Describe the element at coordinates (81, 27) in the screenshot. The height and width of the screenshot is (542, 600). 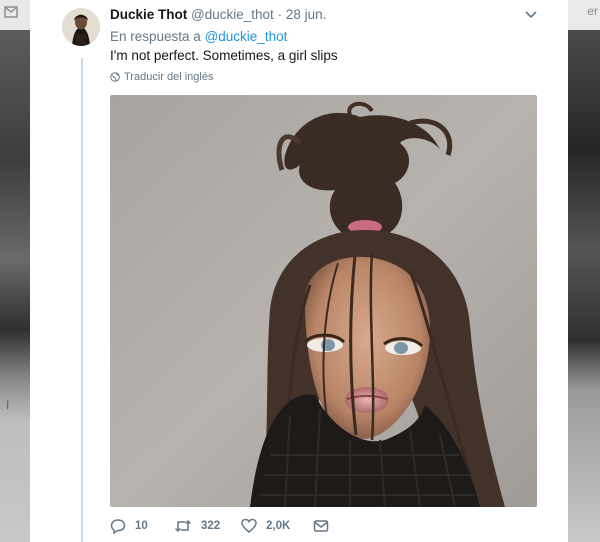
I see `avatar` at that location.